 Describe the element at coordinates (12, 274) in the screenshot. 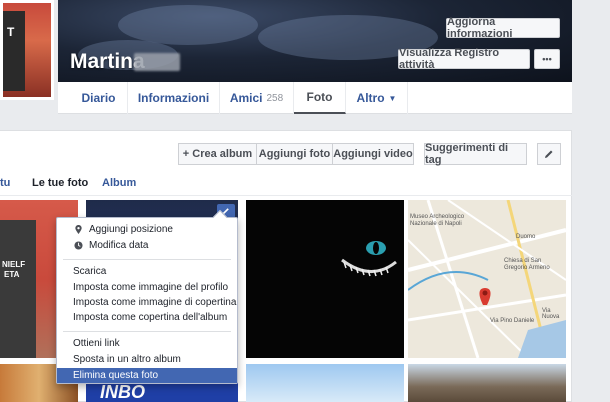

I see `shirt-text: ETA` at that location.